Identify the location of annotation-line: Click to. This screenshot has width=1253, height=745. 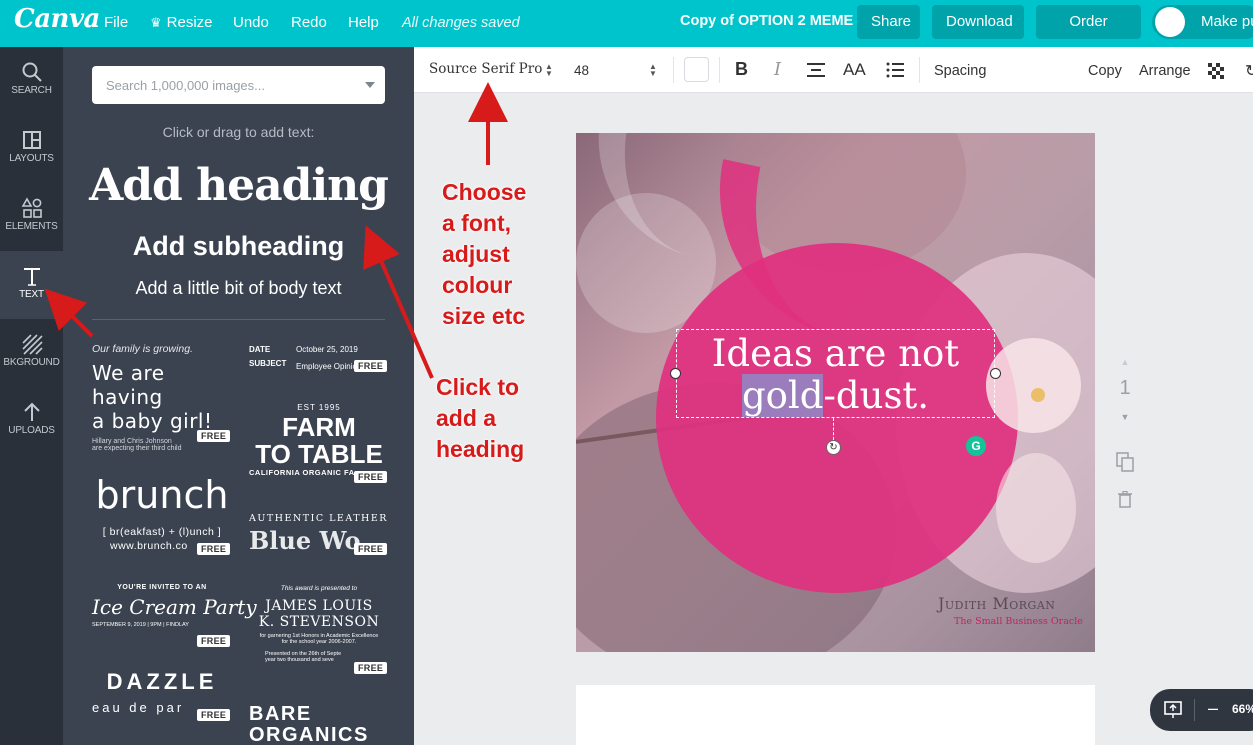
(478, 387).